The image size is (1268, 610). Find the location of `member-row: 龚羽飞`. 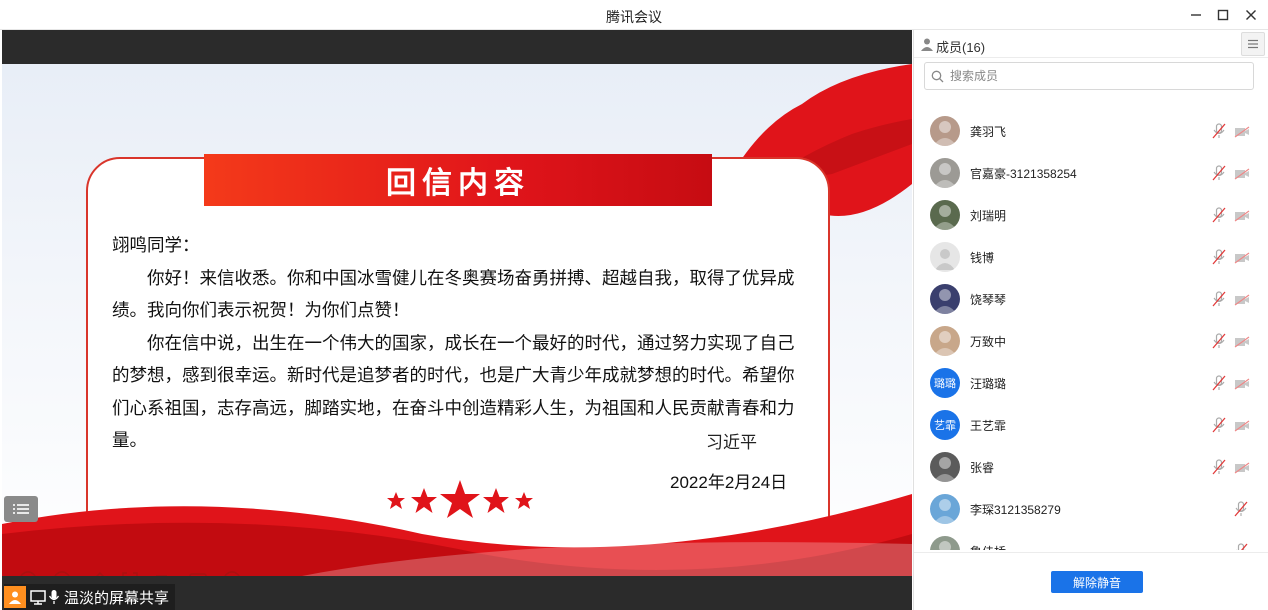

member-row: 龚羽飞 is located at coordinates (1091, 131).